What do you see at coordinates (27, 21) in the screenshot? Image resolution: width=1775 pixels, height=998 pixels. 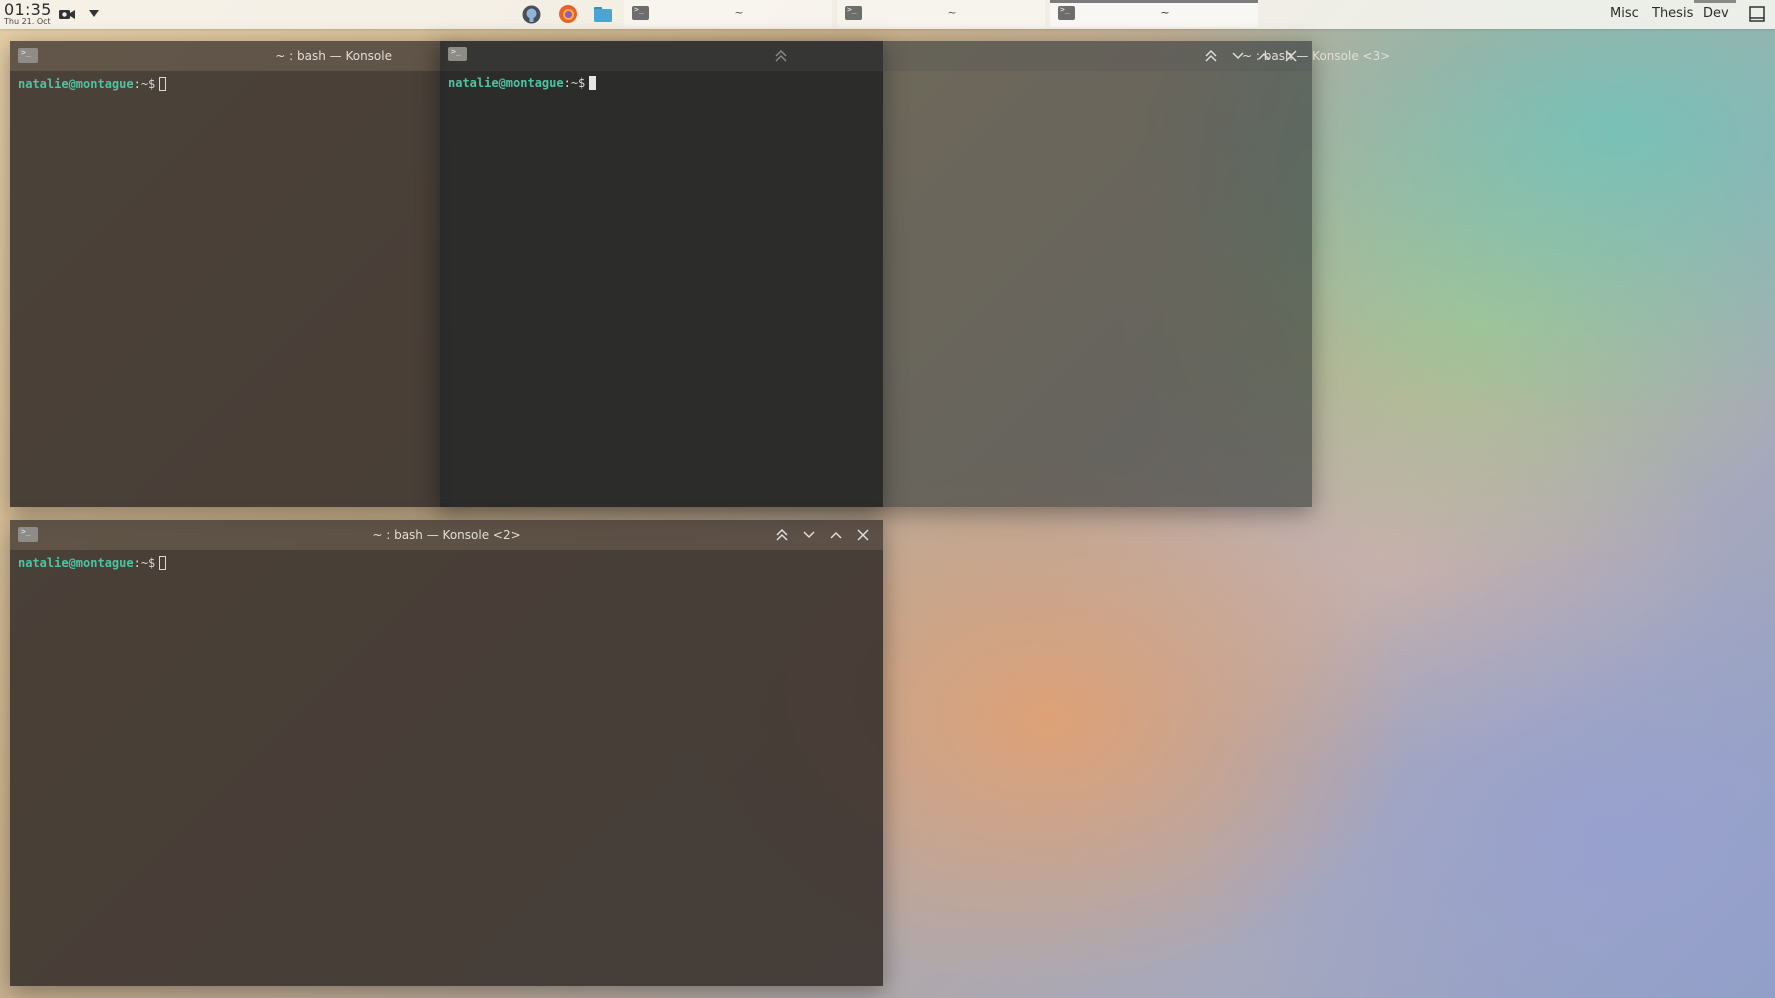 I see `clock-date: Thu 21. Oct` at bounding box center [27, 21].